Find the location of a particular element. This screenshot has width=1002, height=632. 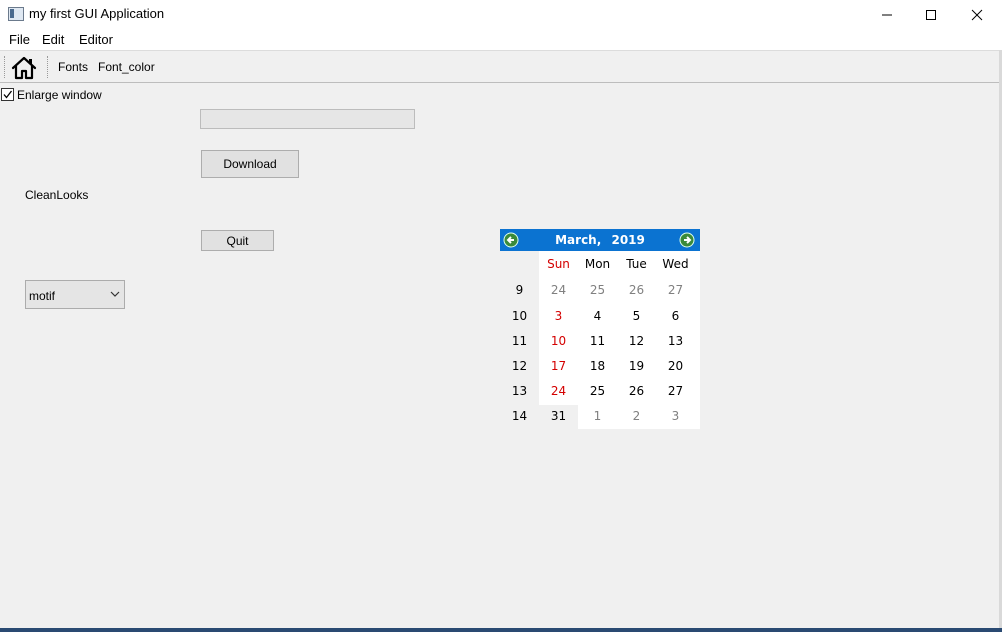

menu-bar: File Edit Editor is located at coordinates (501, 39).